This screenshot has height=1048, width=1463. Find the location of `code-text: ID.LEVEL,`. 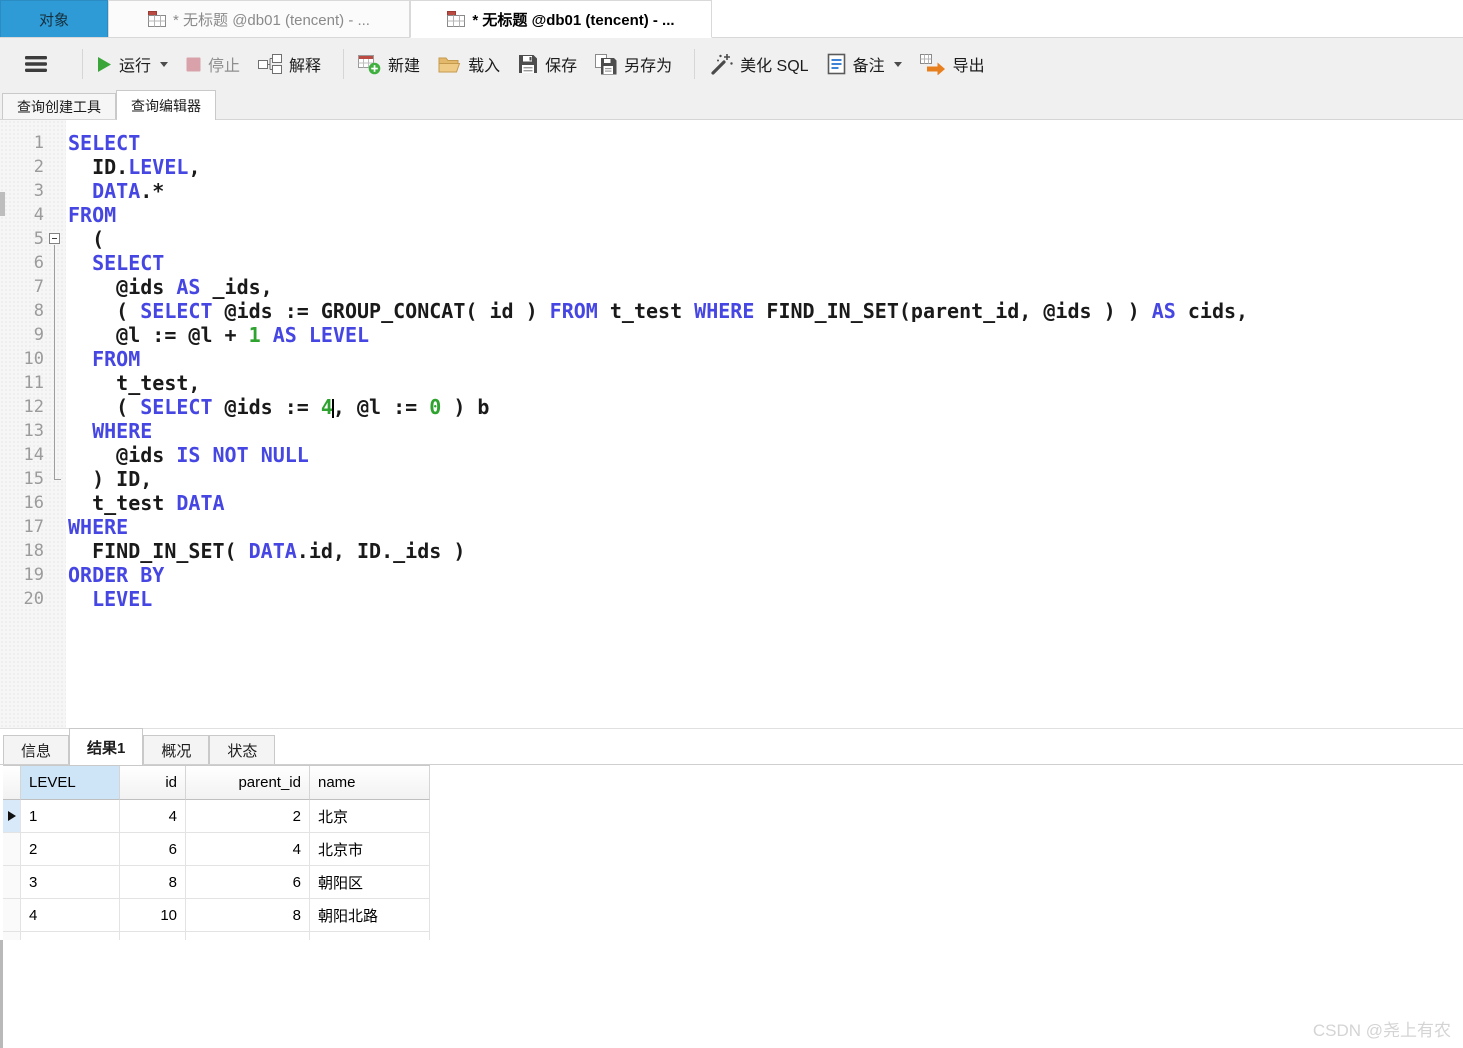

code-text: ID.LEVEL, is located at coordinates (134, 167).